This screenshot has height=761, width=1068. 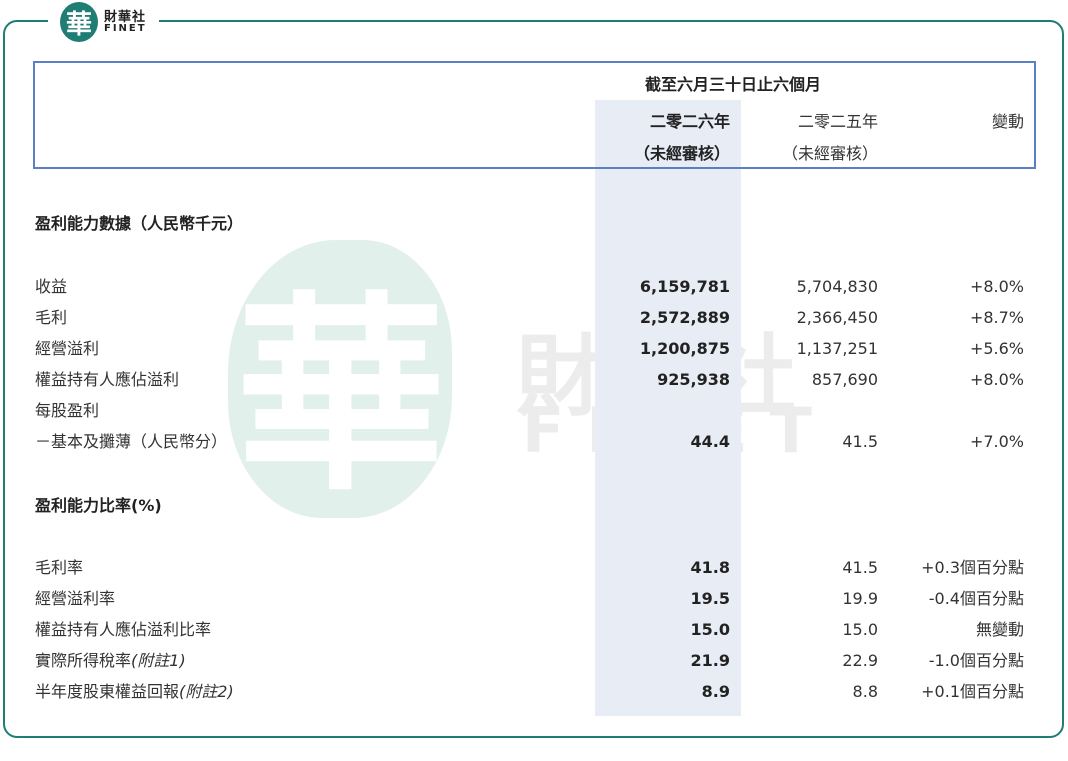 What do you see at coordinates (75, 598) in the screenshot?
I see `row-label: 經營溢利率` at bounding box center [75, 598].